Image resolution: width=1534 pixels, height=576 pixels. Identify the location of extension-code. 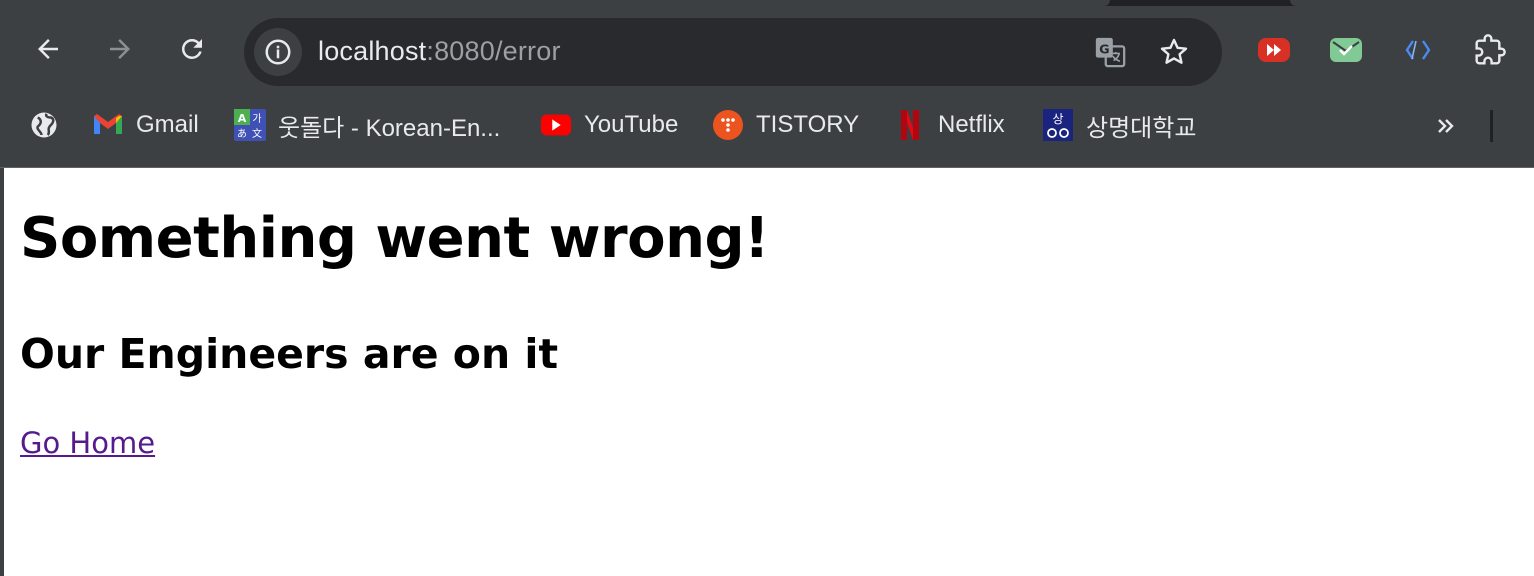
(1418, 50).